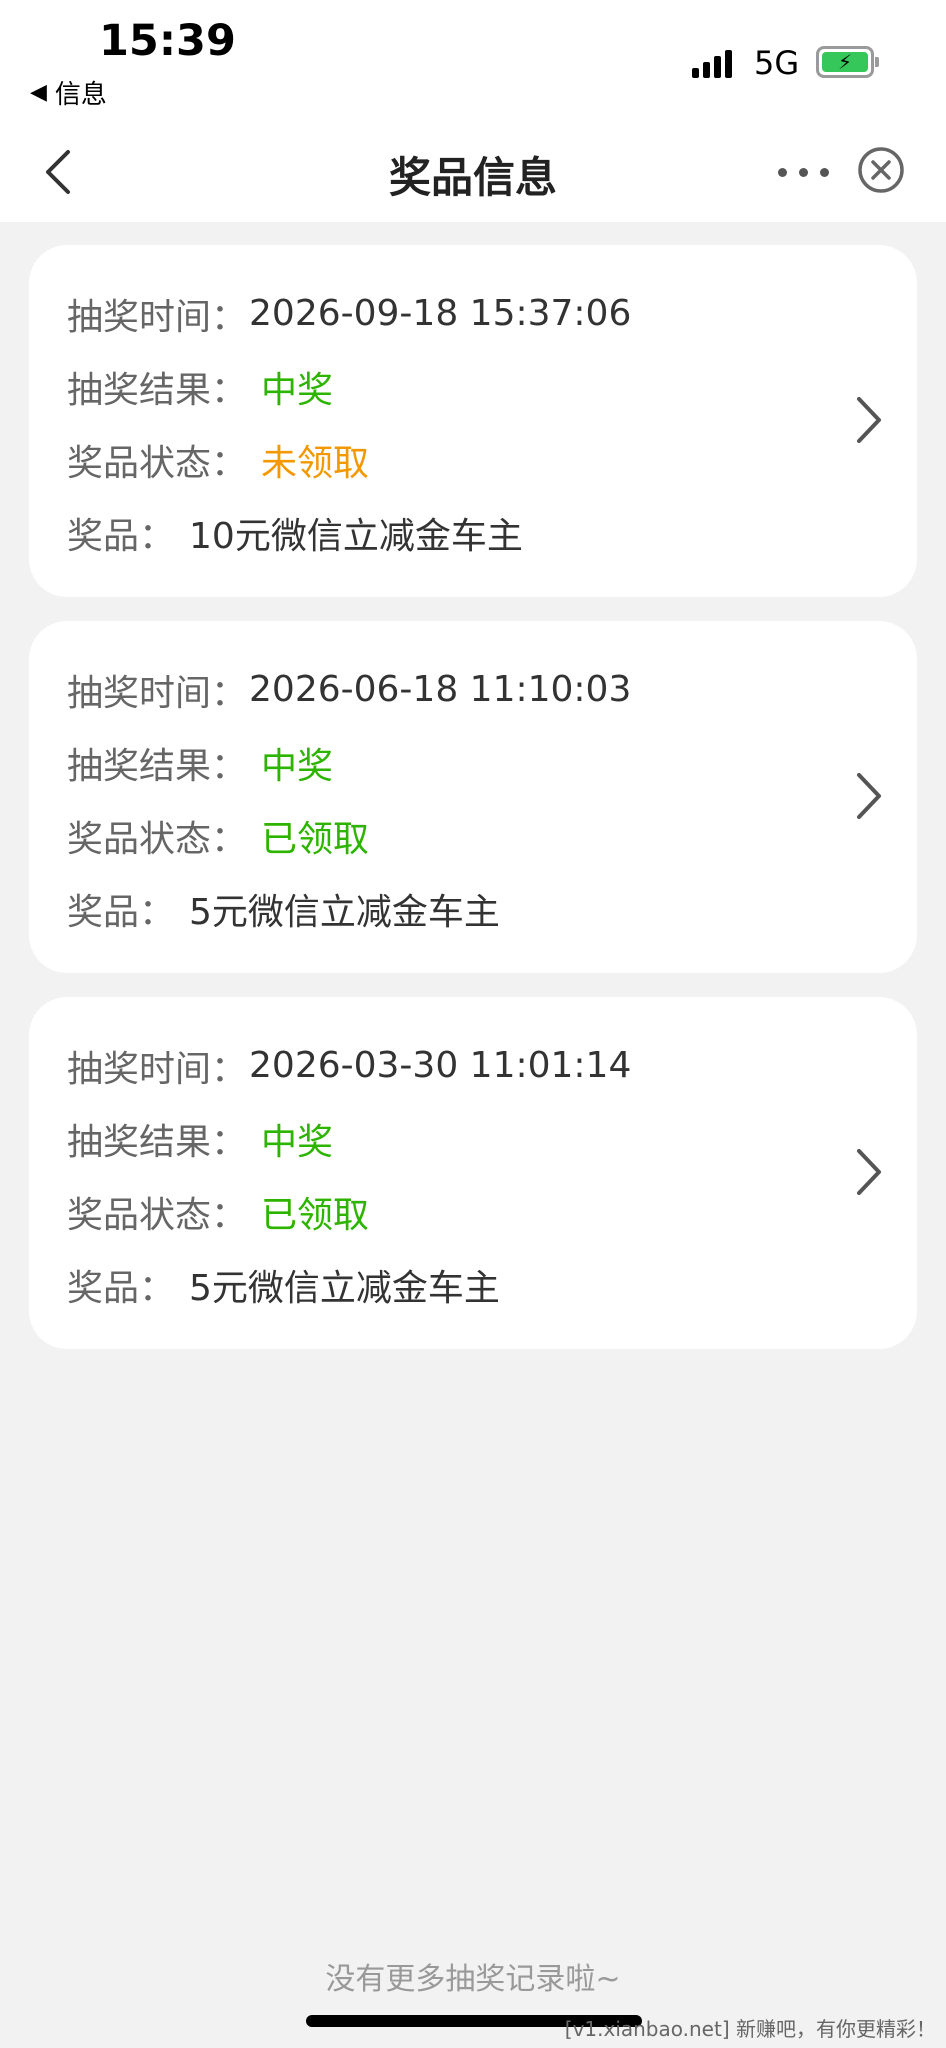  Describe the element at coordinates (806, 172) in the screenshot. I see `more-dots-icon` at that location.